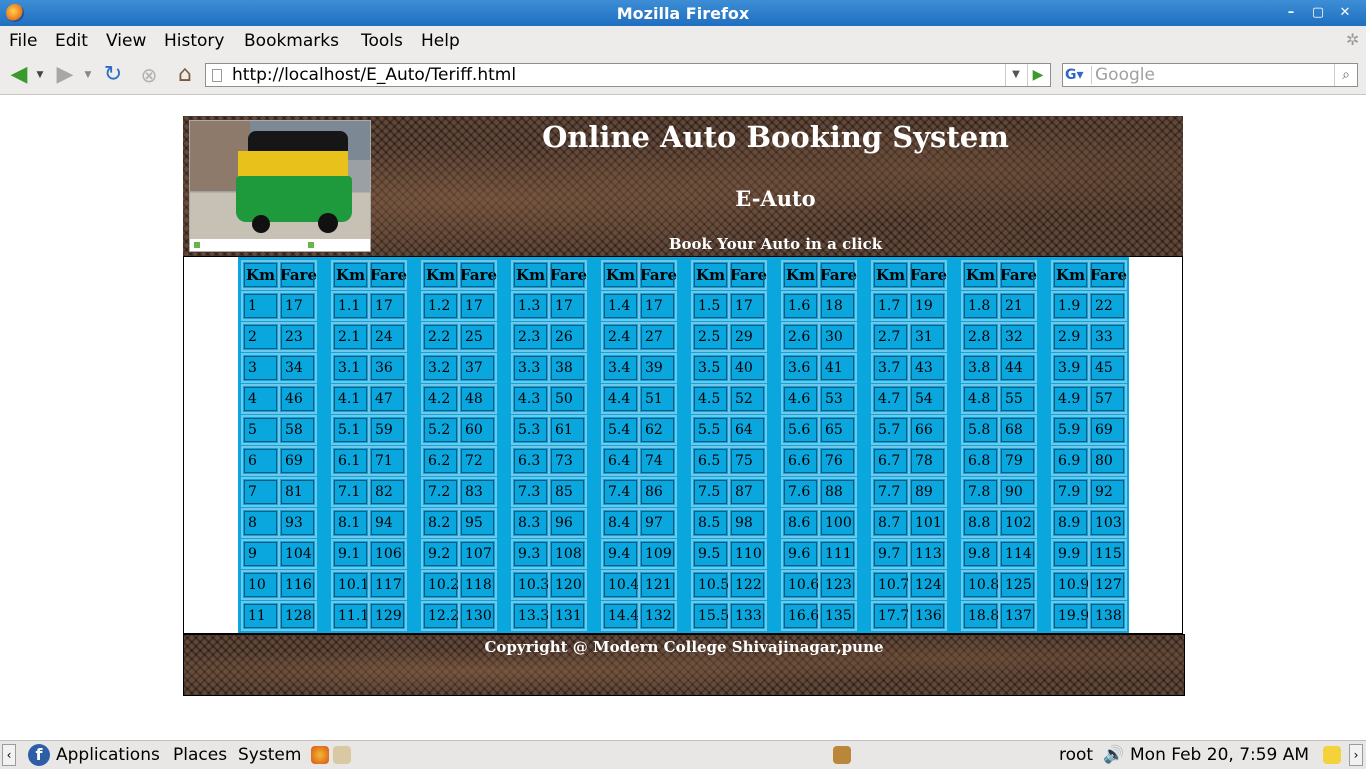  Describe the element at coordinates (1332, 755) in the screenshot. I see `notes-icon` at that location.